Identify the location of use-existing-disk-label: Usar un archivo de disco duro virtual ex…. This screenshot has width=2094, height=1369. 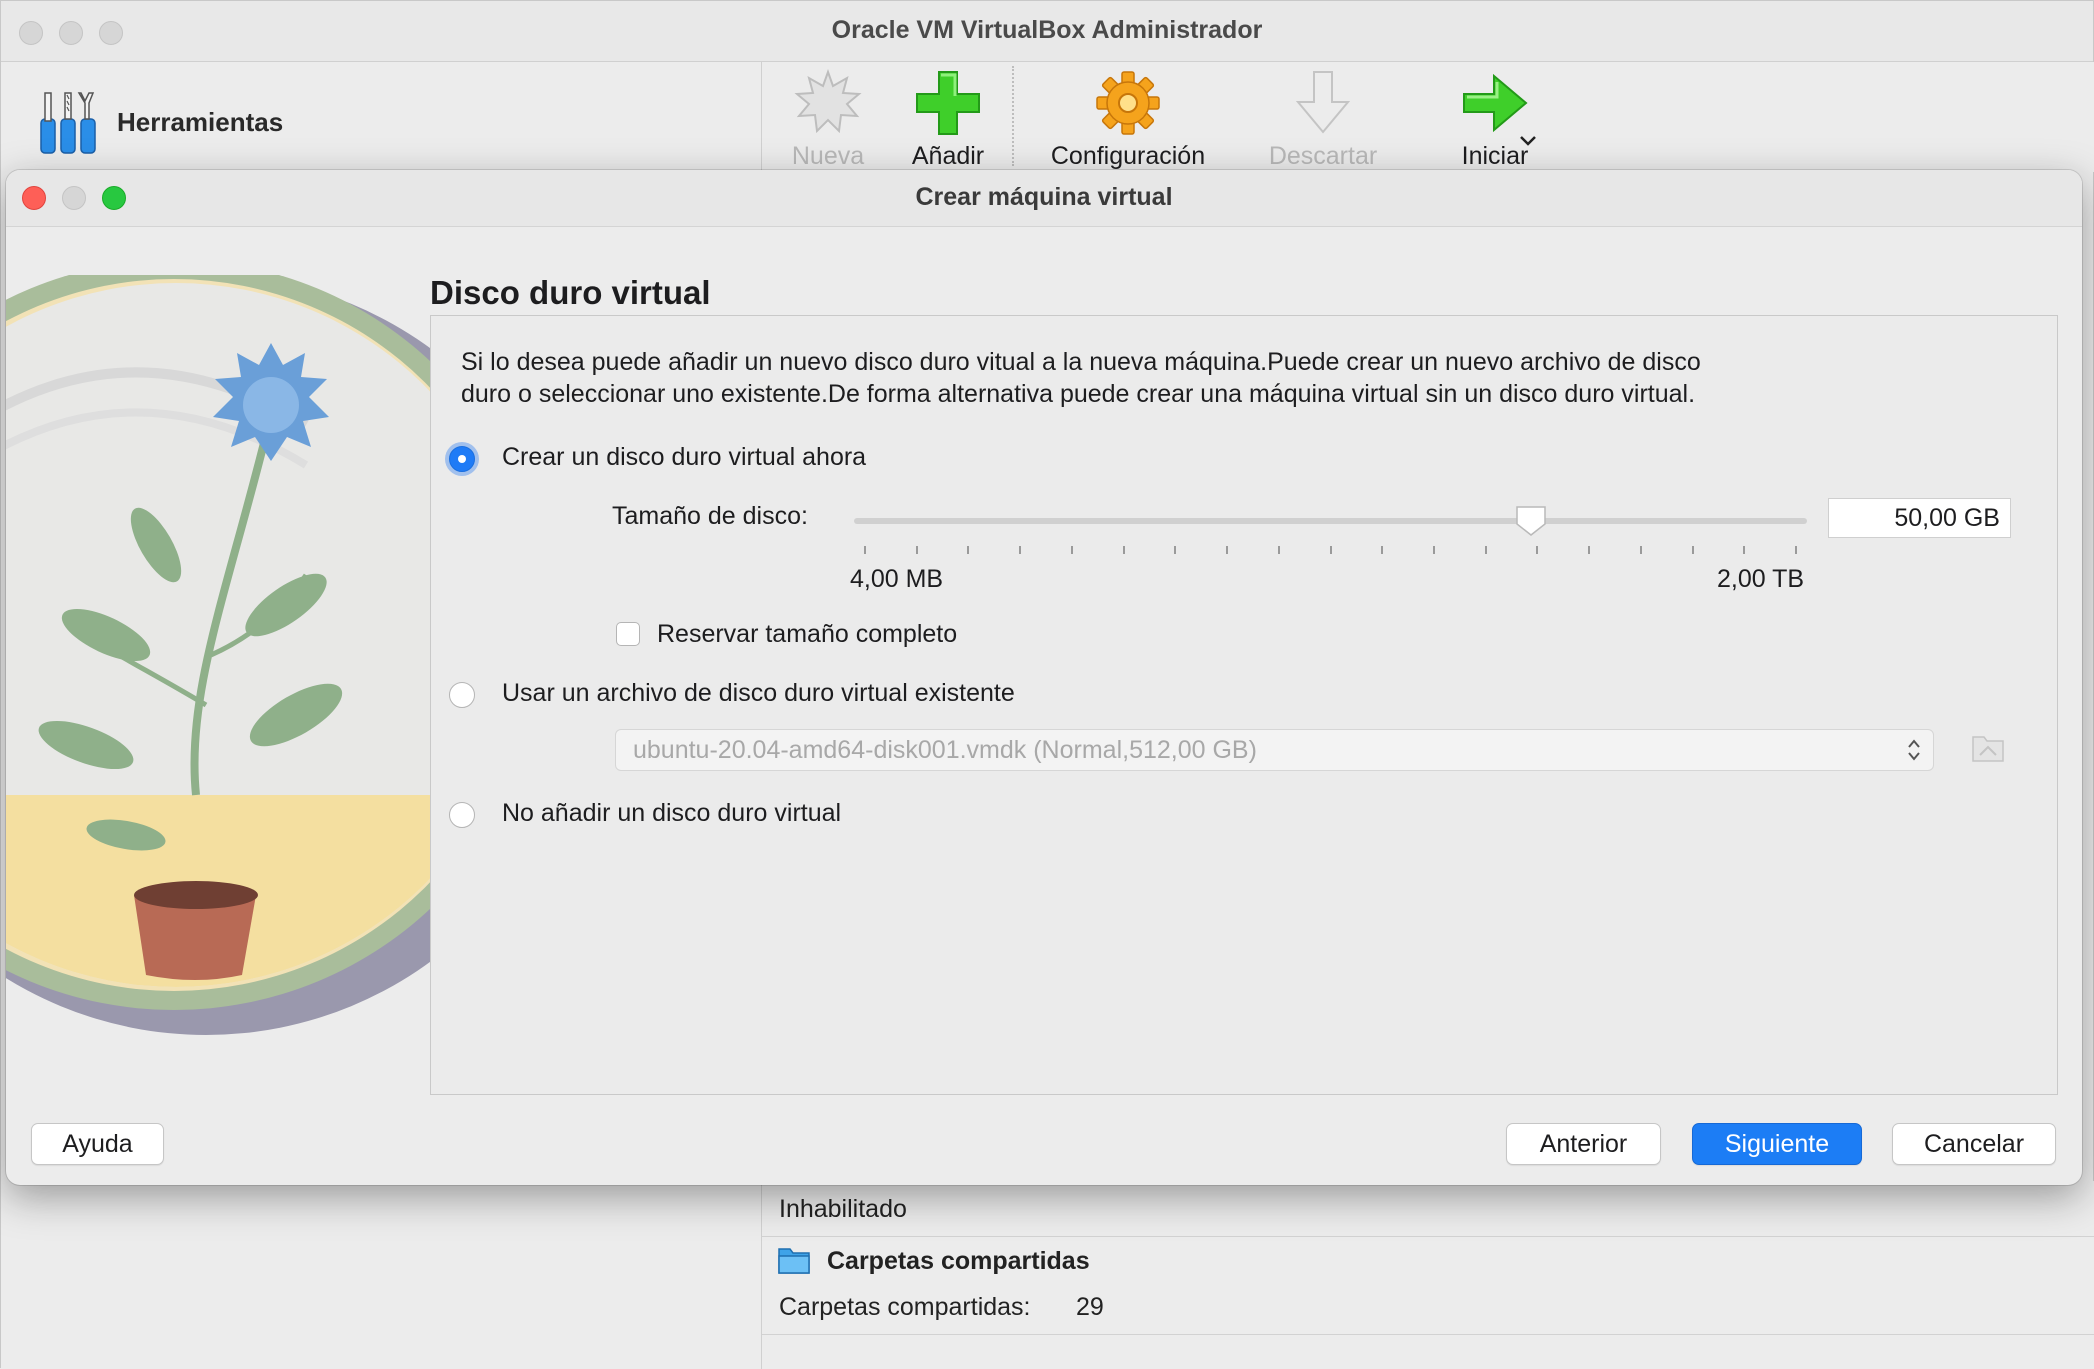
(758, 693).